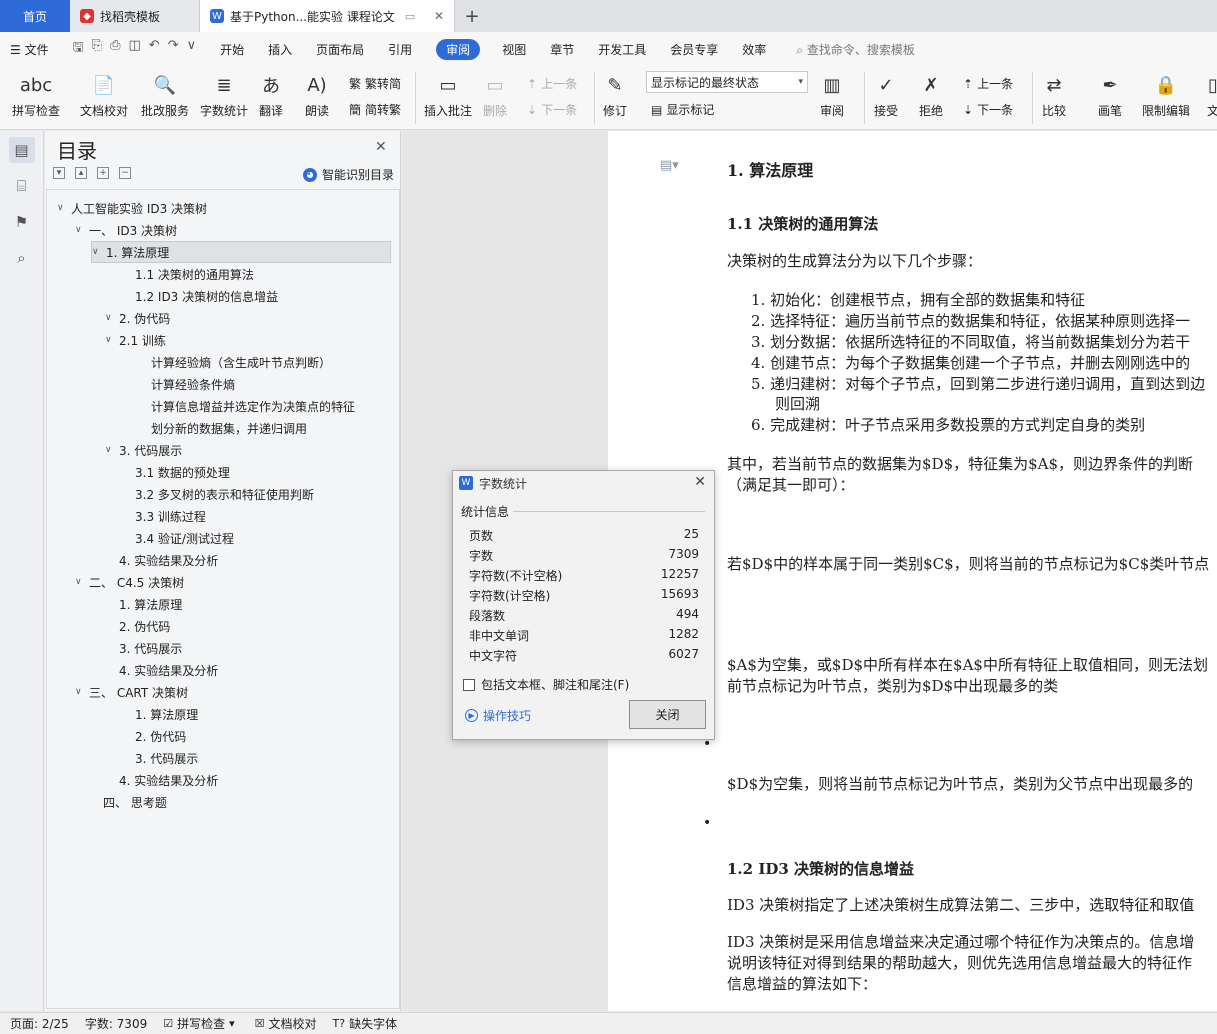 Image resolution: width=1217 pixels, height=1034 pixels. Describe the element at coordinates (562, 49) in the screenshot. I see `menu-chapter: 章节` at that location.